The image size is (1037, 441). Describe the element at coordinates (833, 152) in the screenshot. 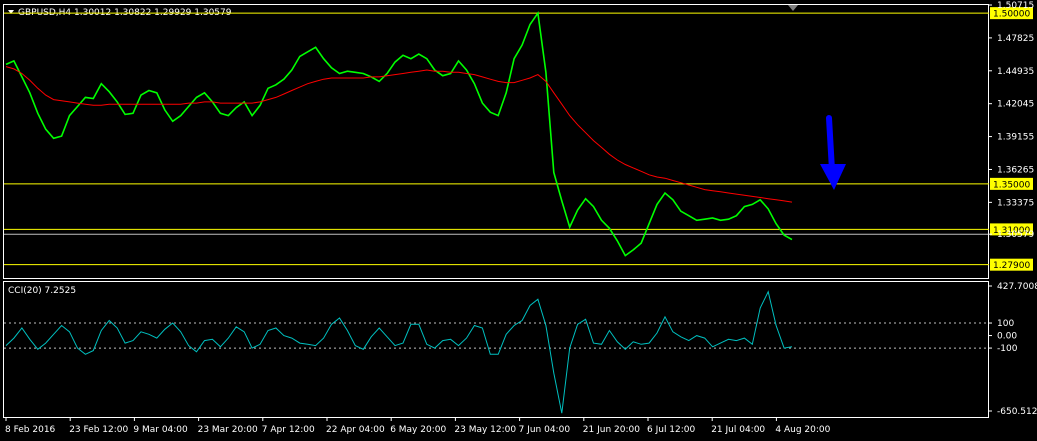

I see `arrow-down-icon` at that location.